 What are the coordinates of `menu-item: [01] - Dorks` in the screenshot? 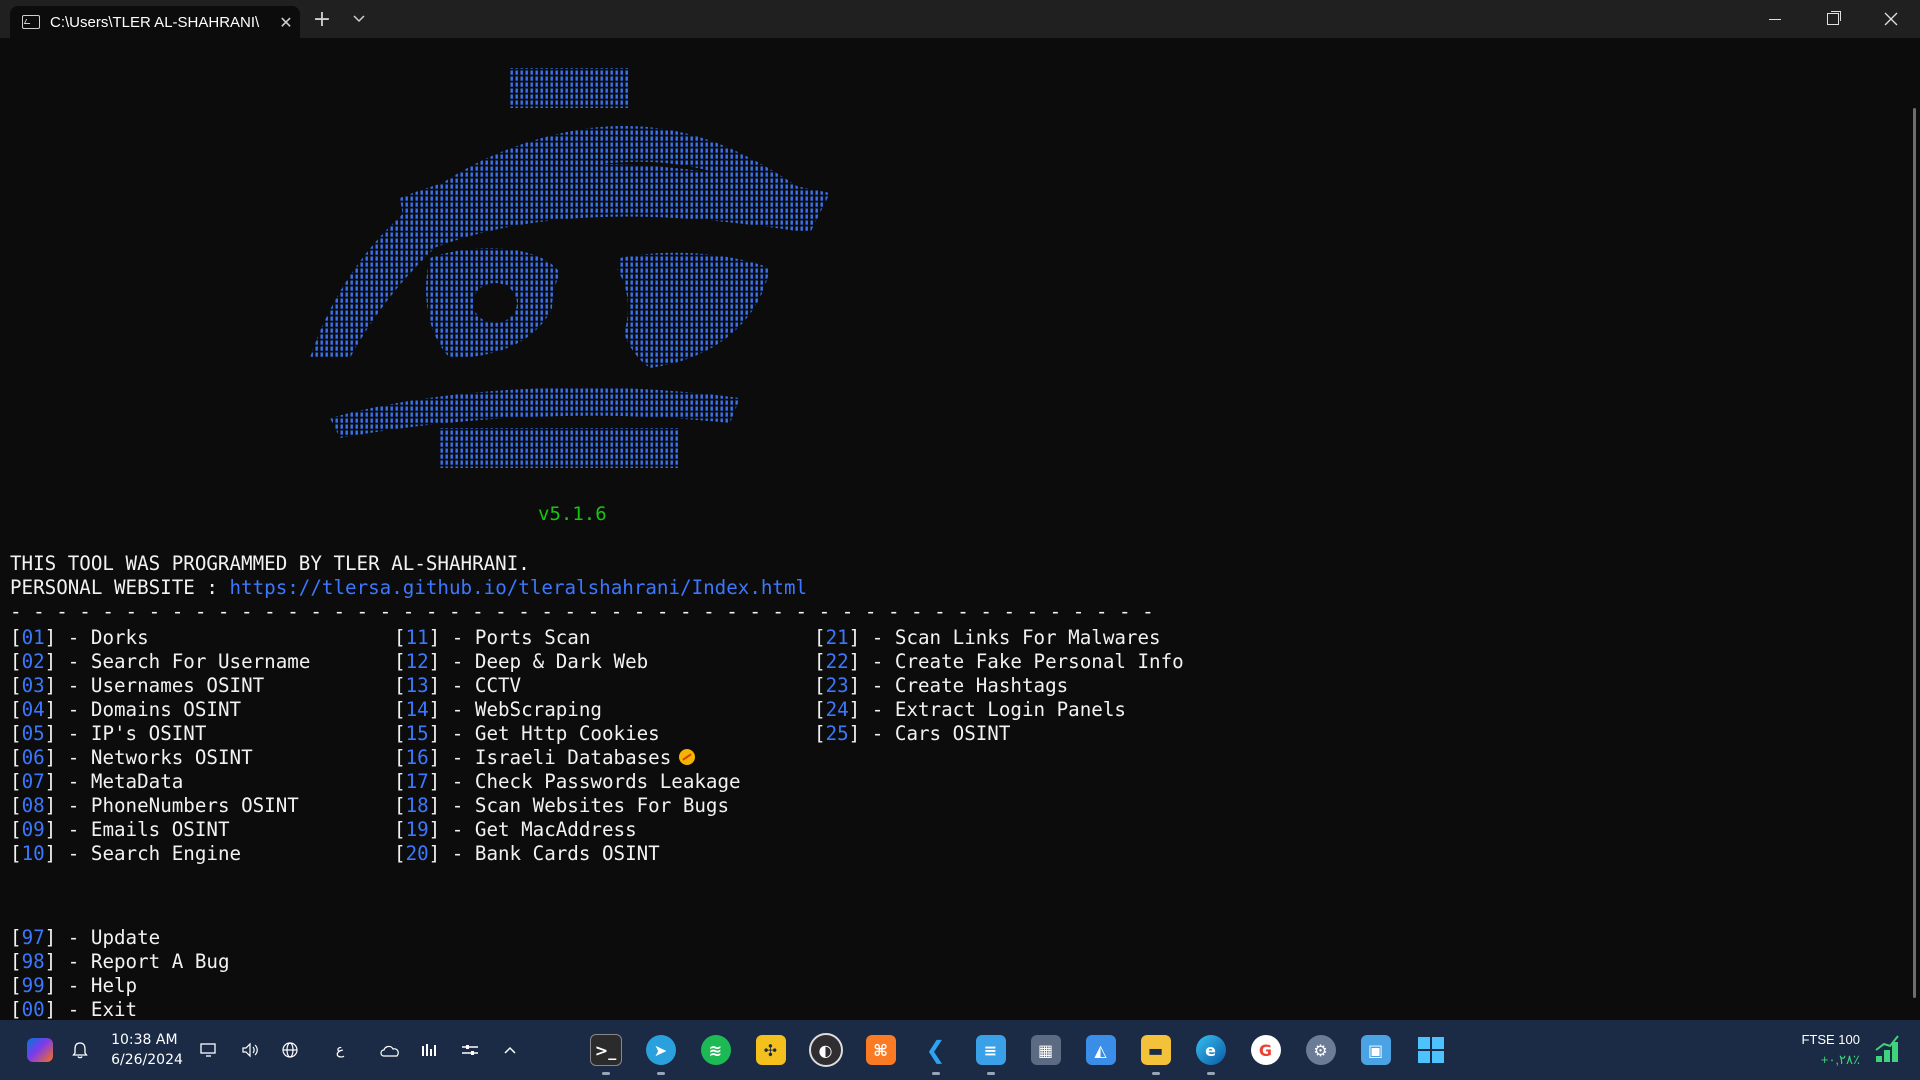 It's located at (160, 638).